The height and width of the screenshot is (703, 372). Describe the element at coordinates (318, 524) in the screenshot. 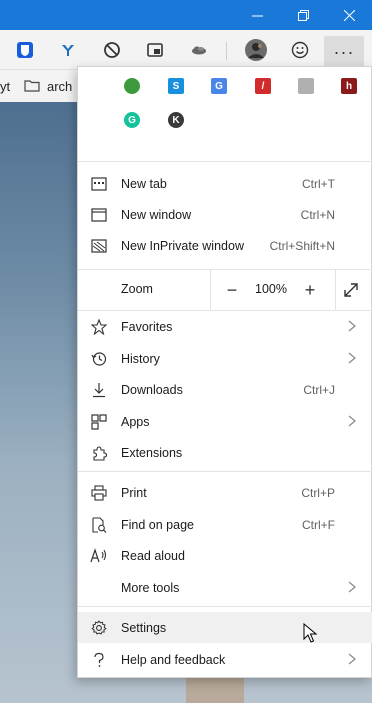

I see `menu-item-shortcut: Ctrl+F` at that location.